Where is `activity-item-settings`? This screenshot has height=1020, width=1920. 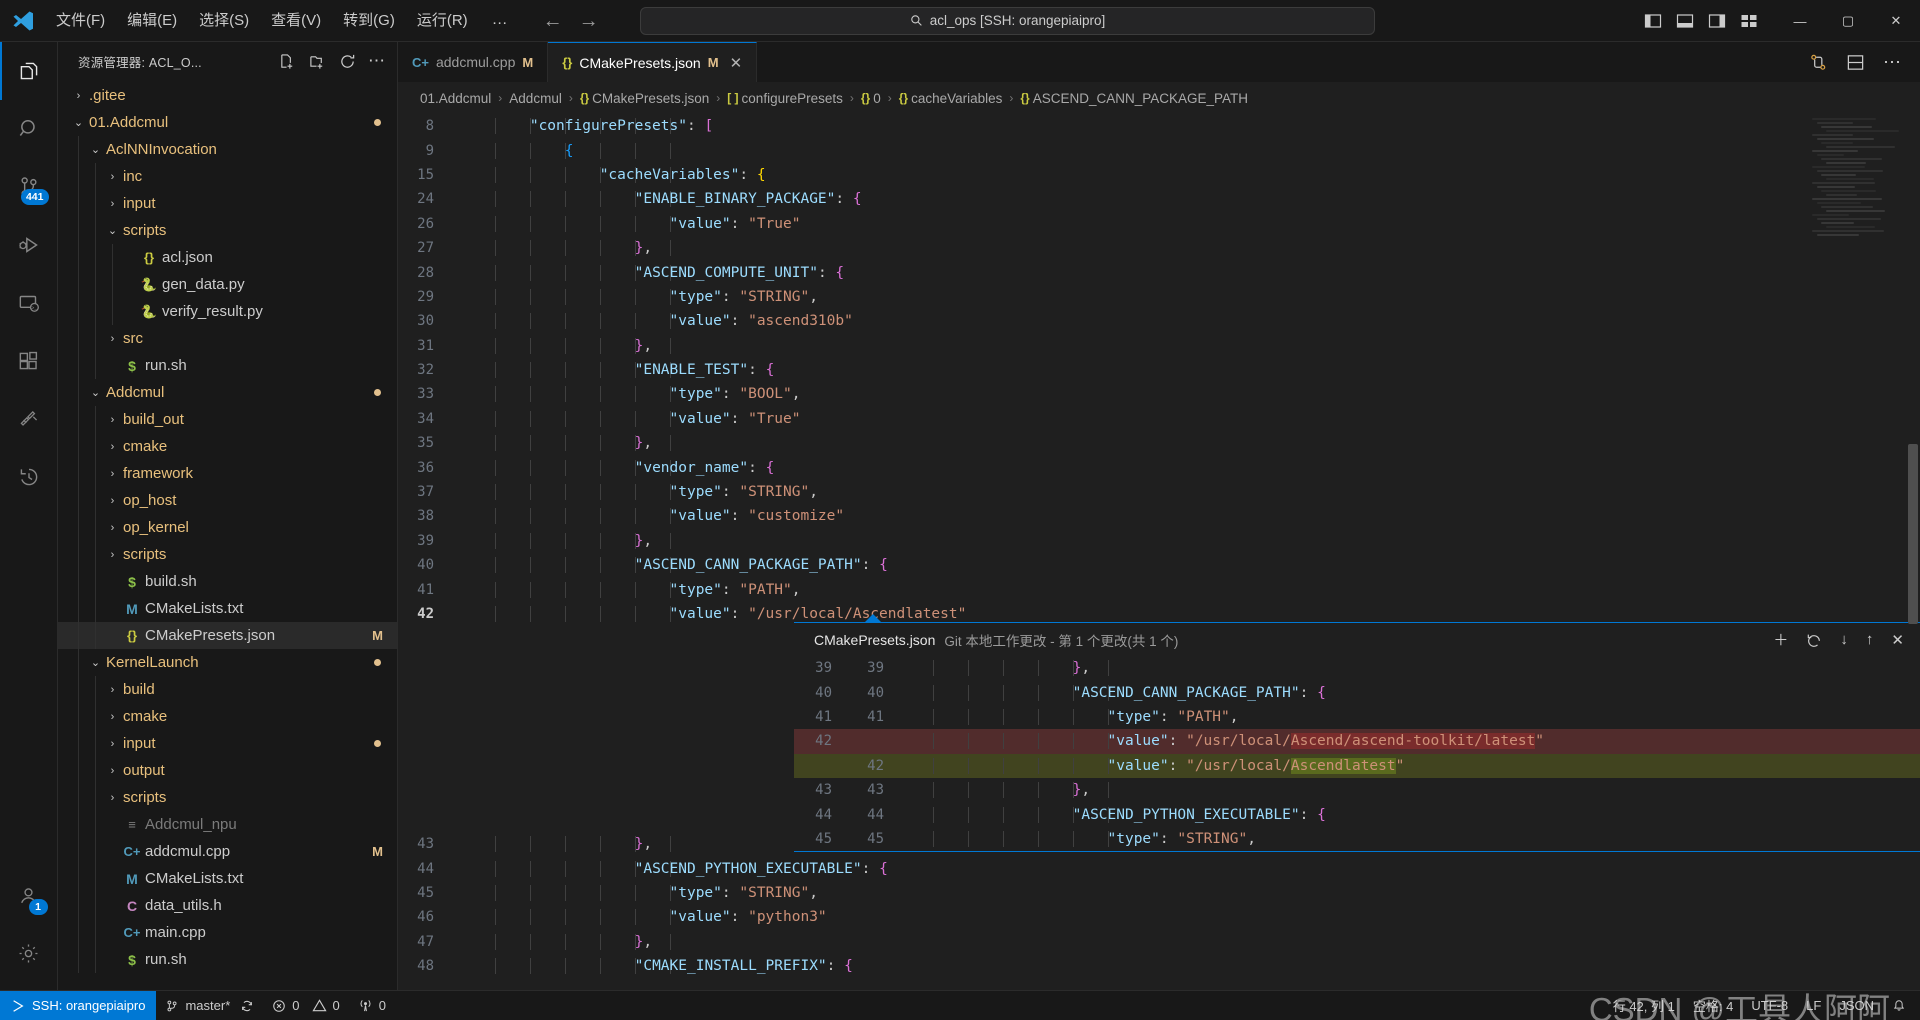
activity-item-settings is located at coordinates (29, 953).